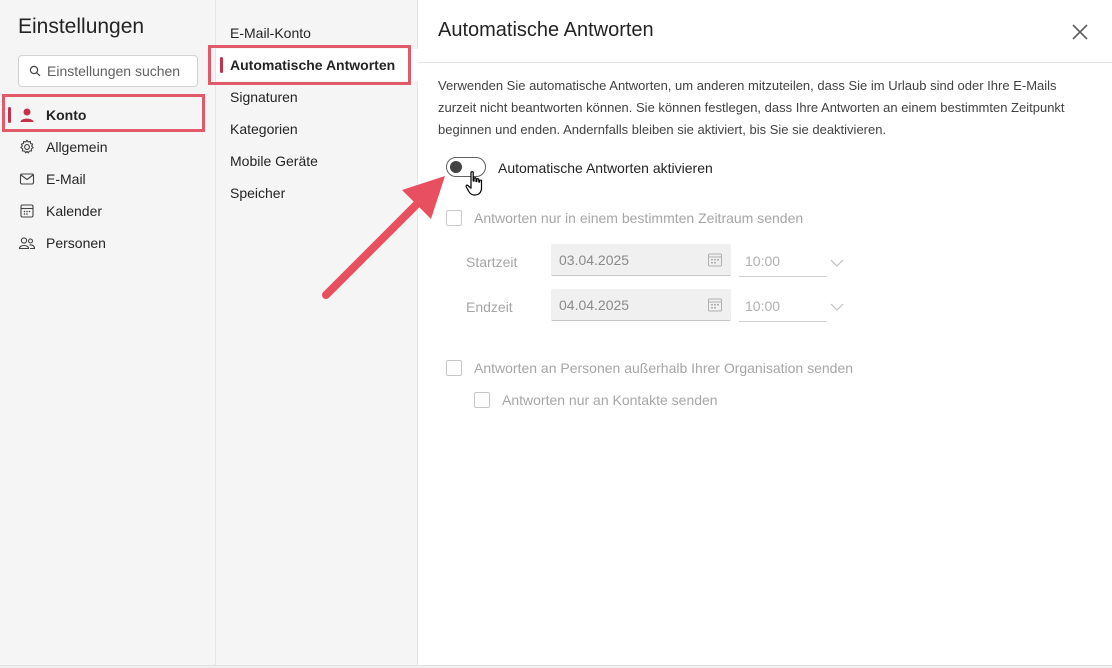 This screenshot has height=668, width=1112. Describe the element at coordinates (81, 26) in the screenshot. I see `settings-title: Einstellungen` at that location.